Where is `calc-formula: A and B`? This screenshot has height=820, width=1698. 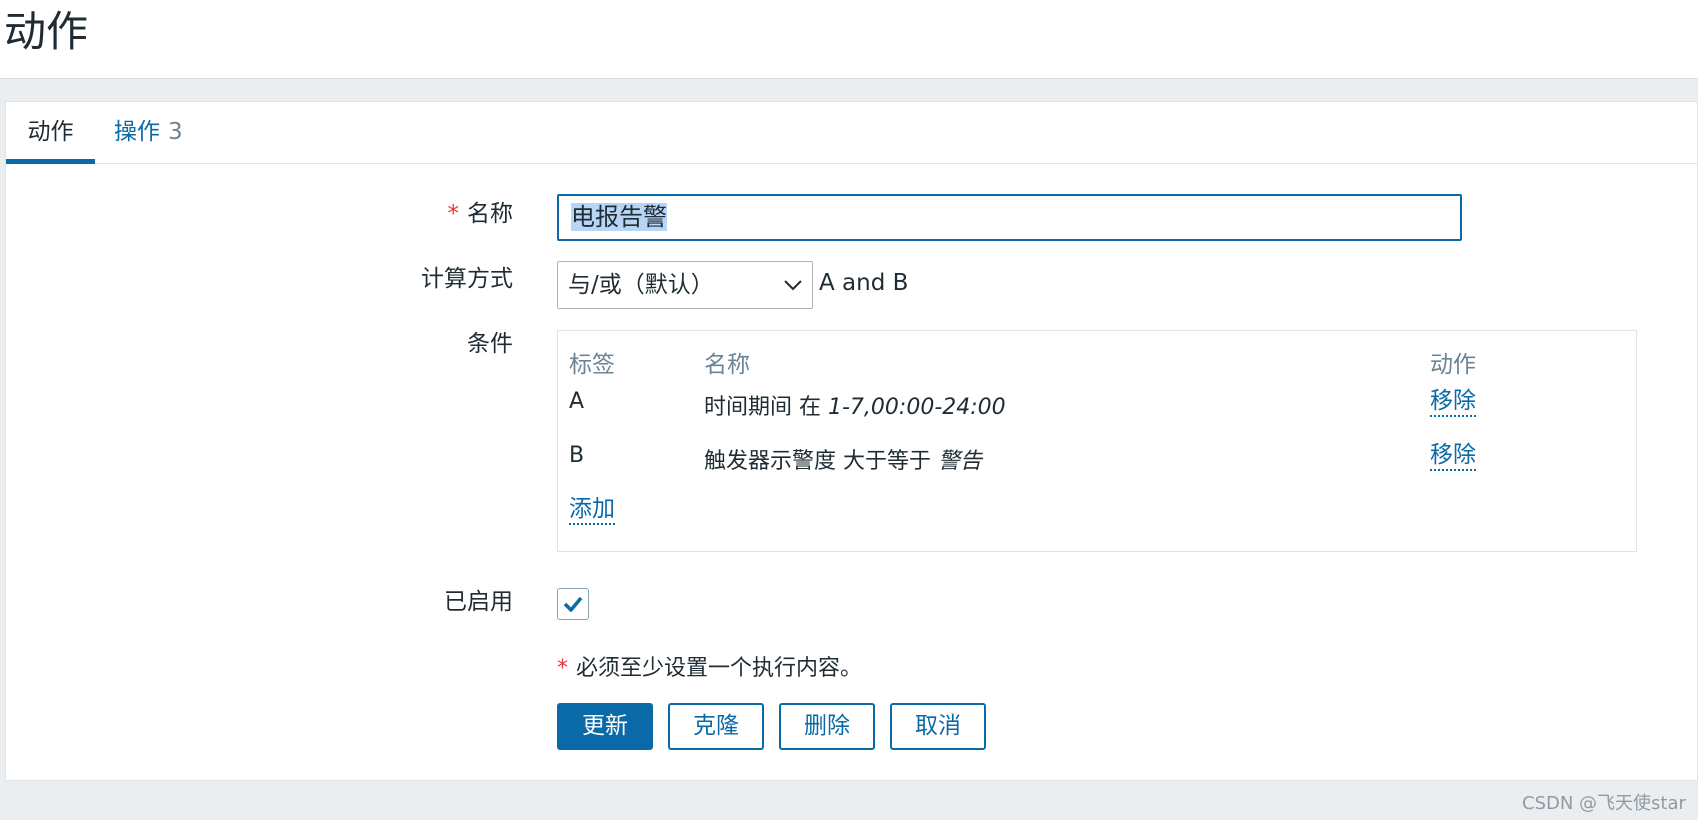 calc-formula: A and B is located at coordinates (864, 283).